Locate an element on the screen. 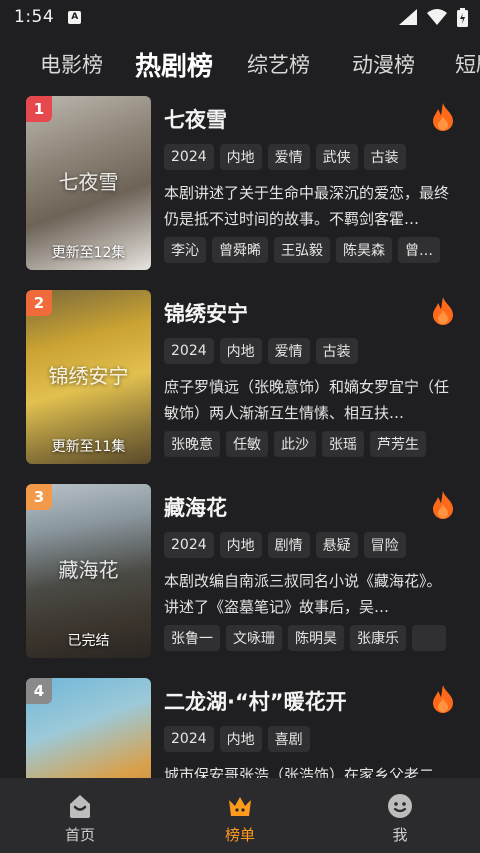 This screenshot has width=480, height=853. nav-home: 首页 is located at coordinates (80, 815).